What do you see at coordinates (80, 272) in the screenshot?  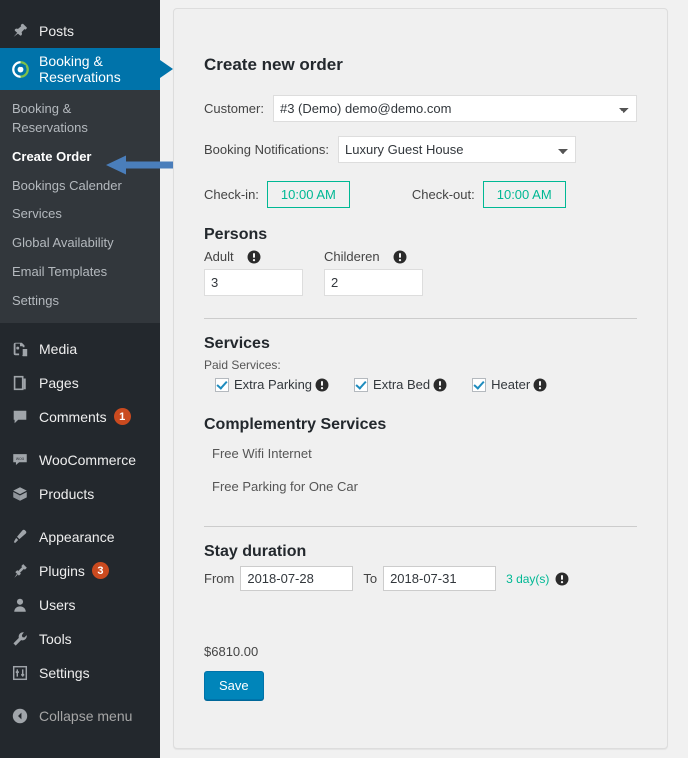 I see `submenu-item-email-templates: Email Templates` at bounding box center [80, 272].